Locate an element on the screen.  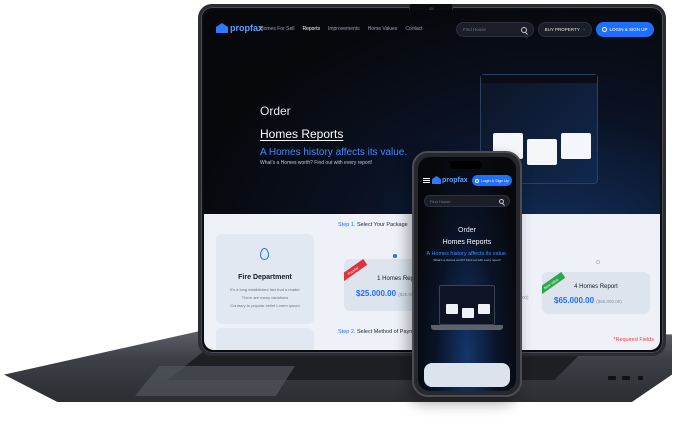
phone-bottom-card is located at coordinates (467, 375).